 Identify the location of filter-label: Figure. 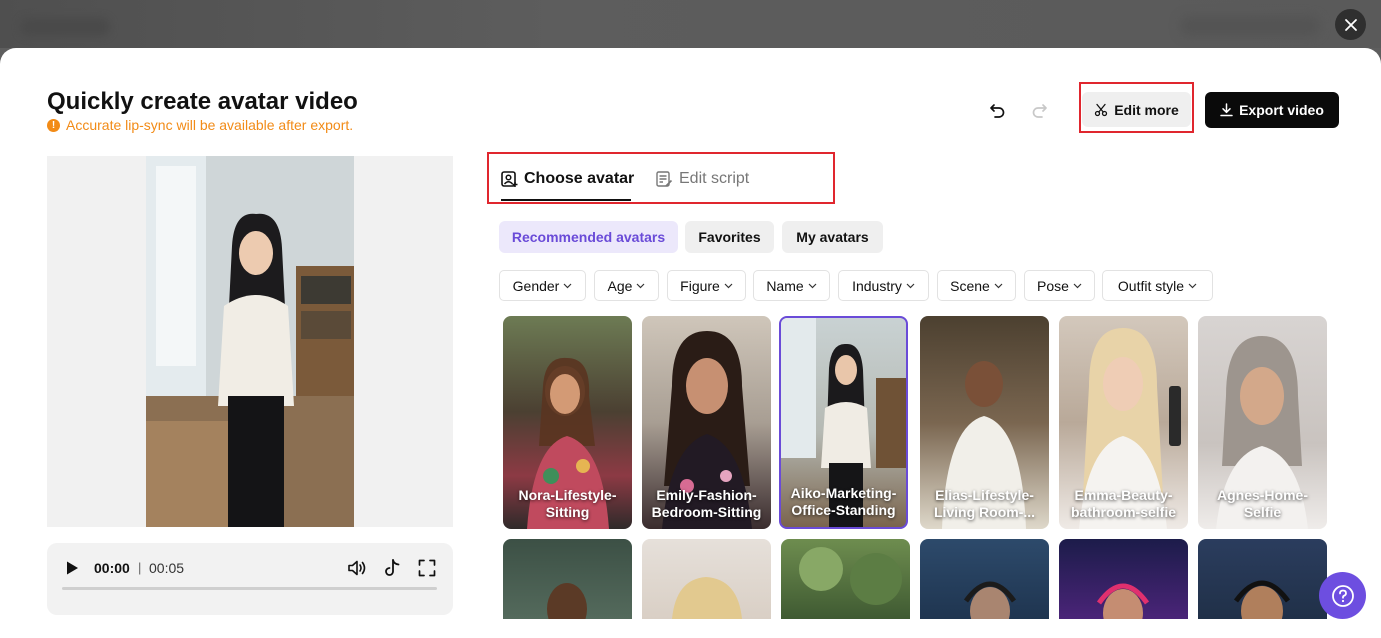
(700, 285).